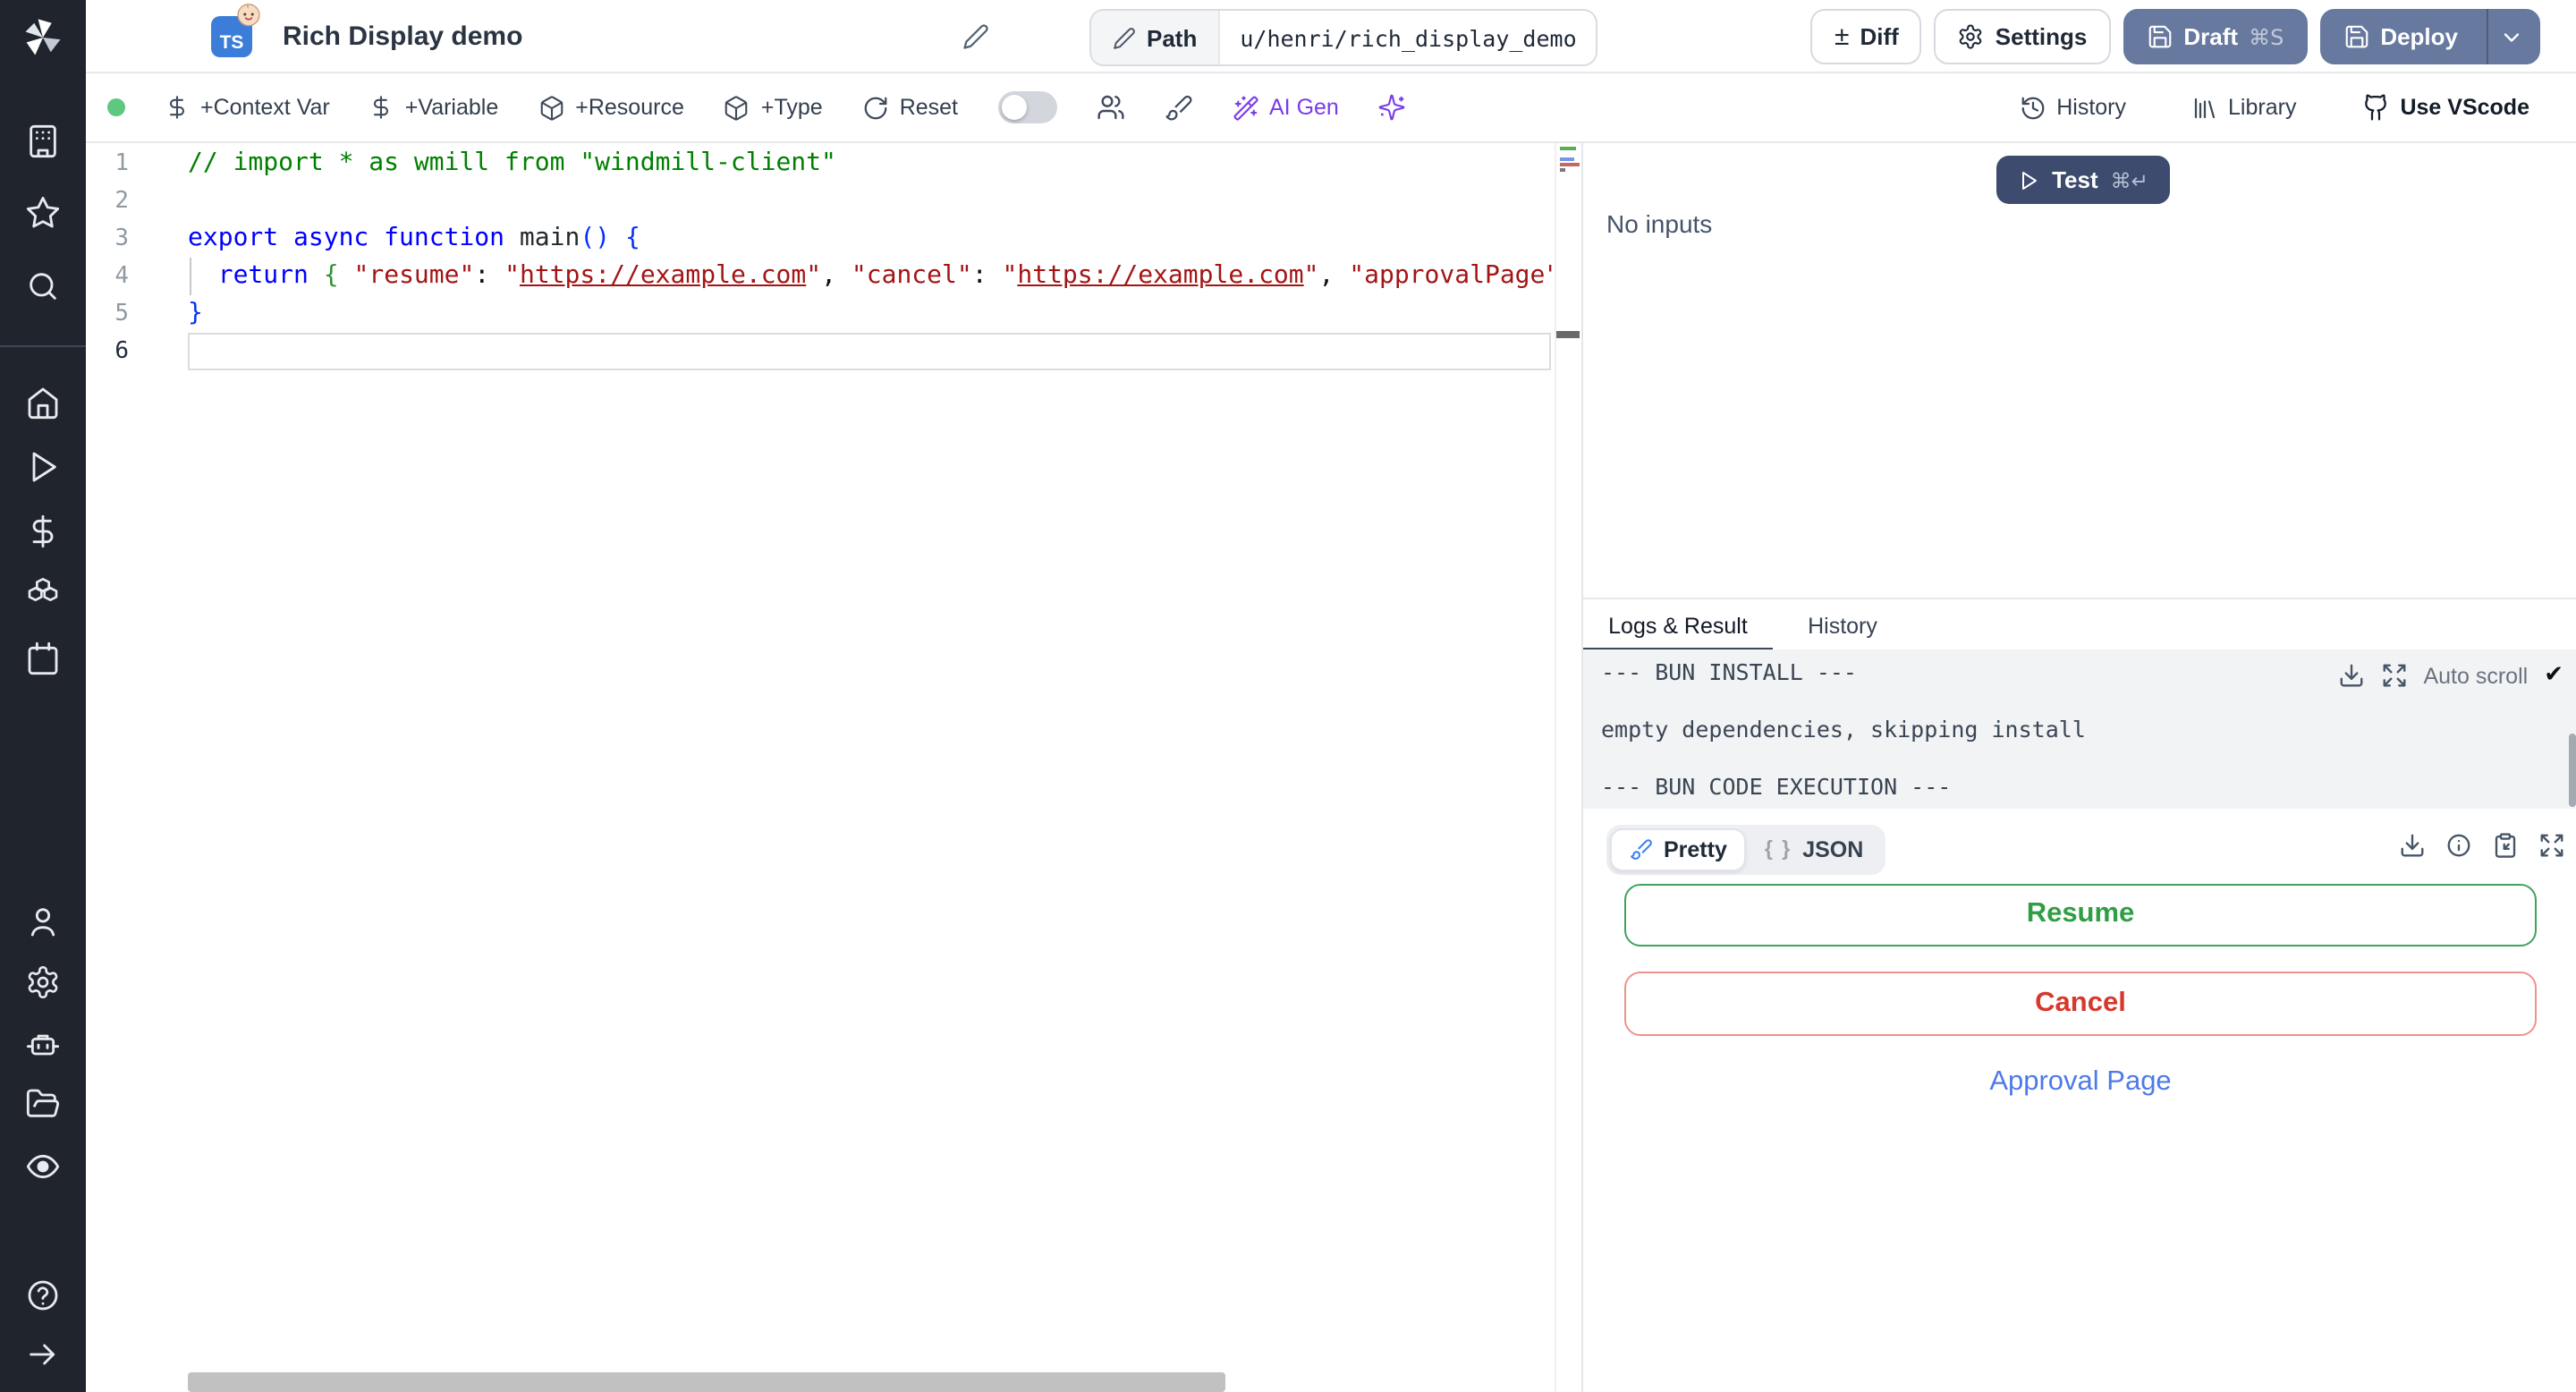  Describe the element at coordinates (1678, 849) in the screenshot. I see `pretty-toggle: Pretty` at that location.